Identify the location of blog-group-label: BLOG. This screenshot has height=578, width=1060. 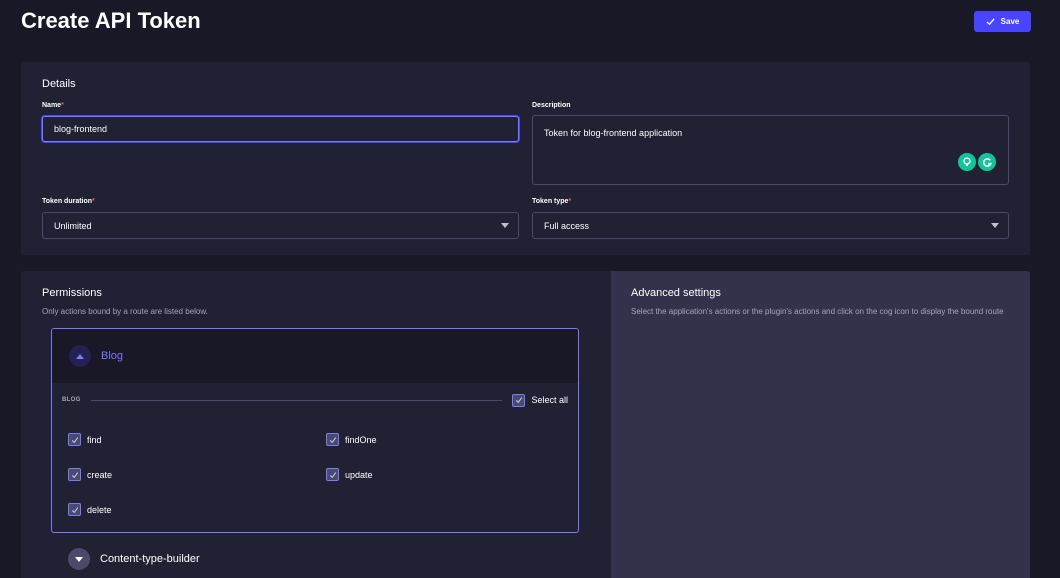
(71, 400).